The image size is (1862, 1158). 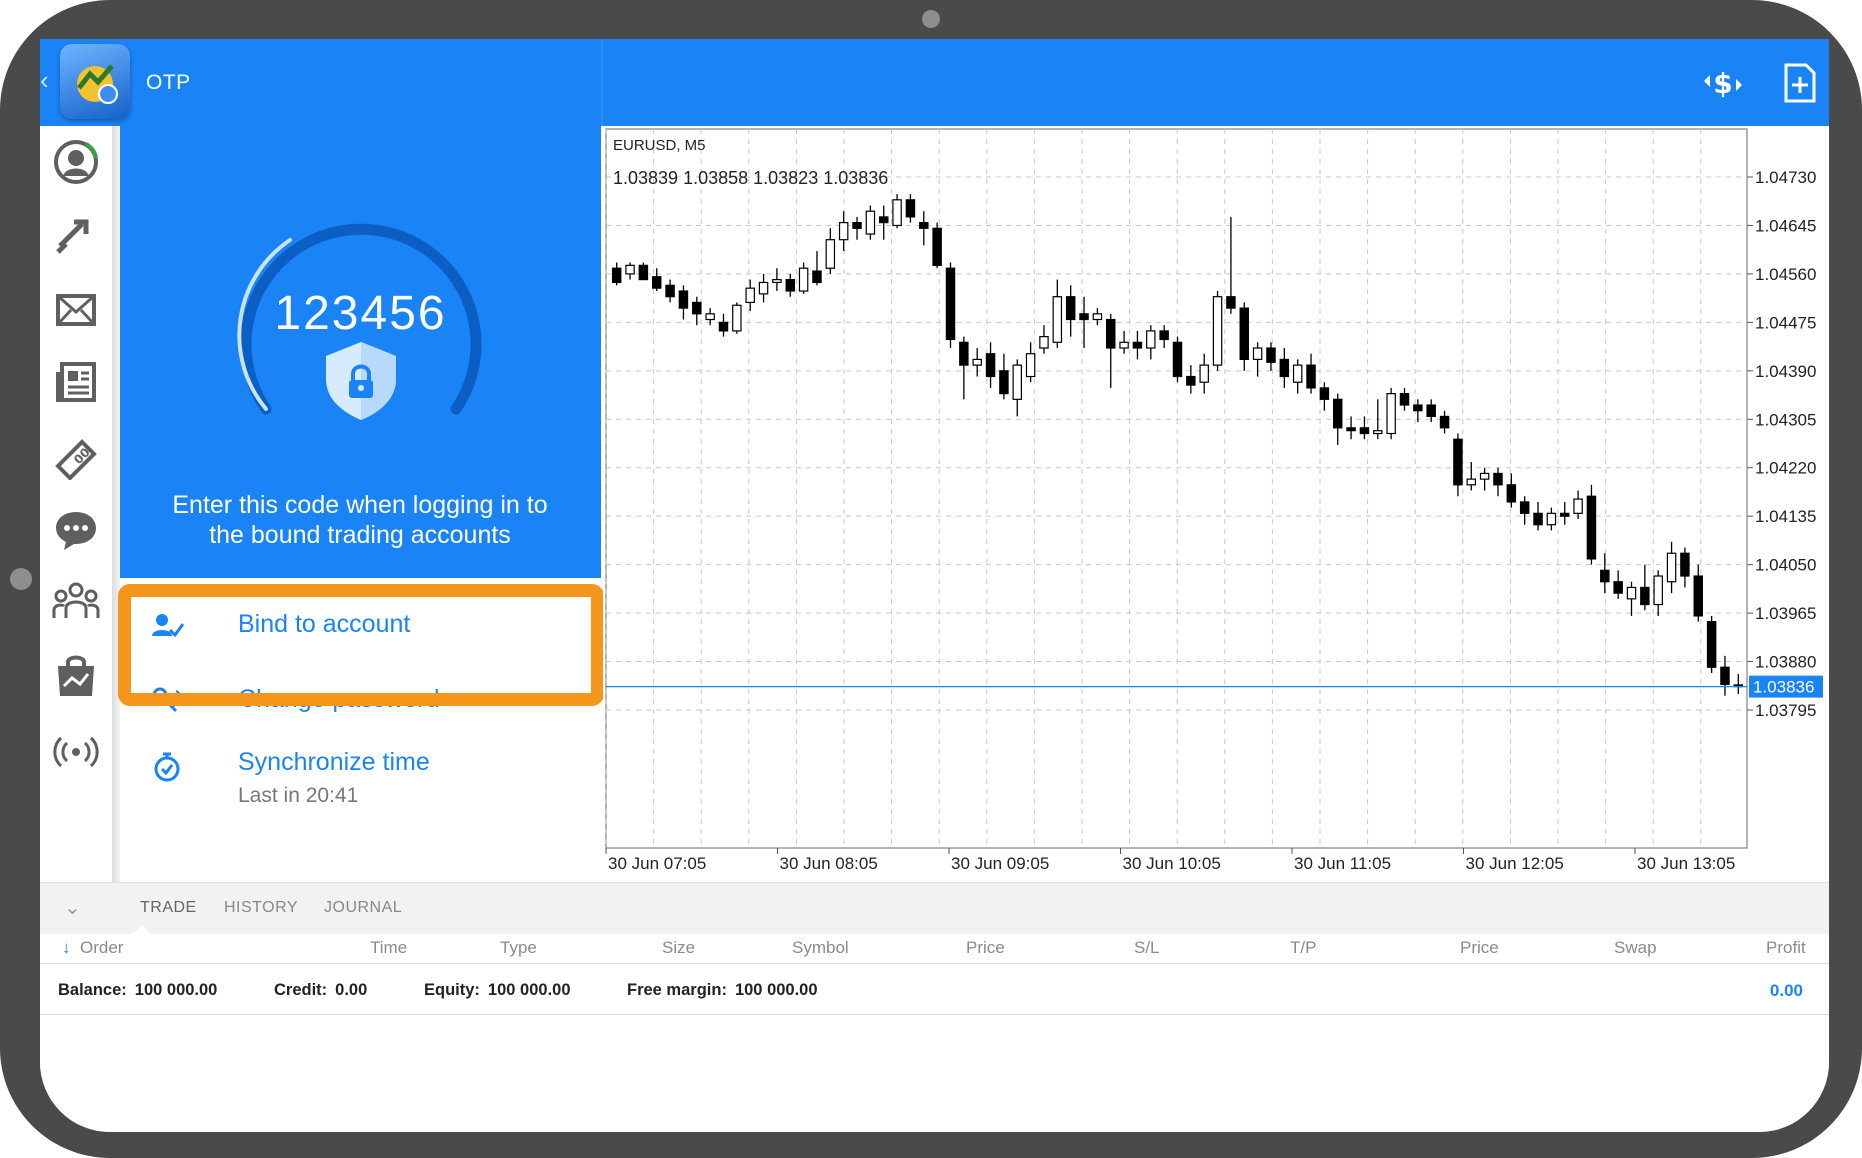 What do you see at coordinates (360, 773) in the screenshot?
I see `synchronize-time-button: Synchronize time Last in 20:41` at bounding box center [360, 773].